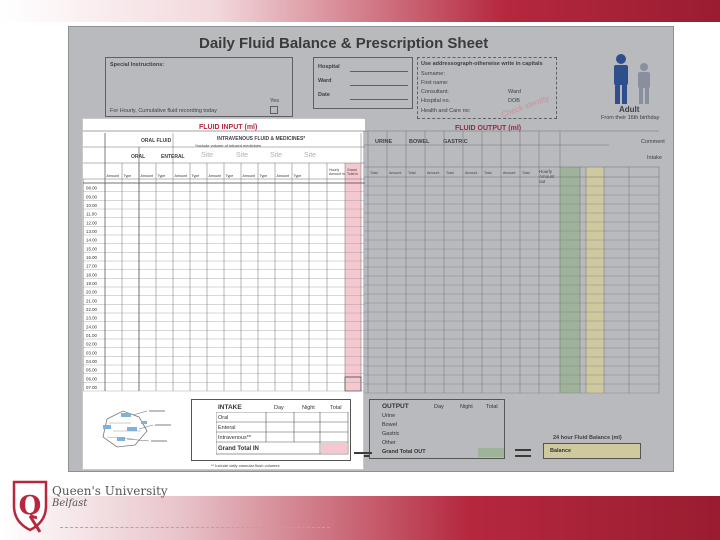 This screenshot has height=540, width=720. I want to click on hourly-amount-in-label: Hourly Amount in, so click(337, 172).